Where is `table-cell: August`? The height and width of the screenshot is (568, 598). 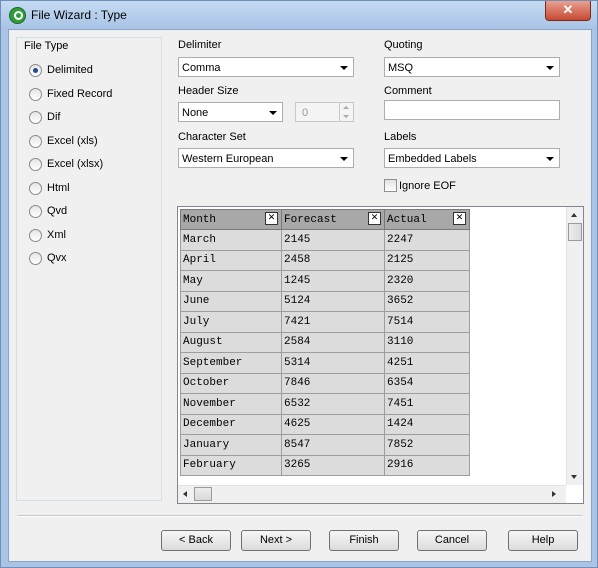
table-cell: August is located at coordinates (231, 342).